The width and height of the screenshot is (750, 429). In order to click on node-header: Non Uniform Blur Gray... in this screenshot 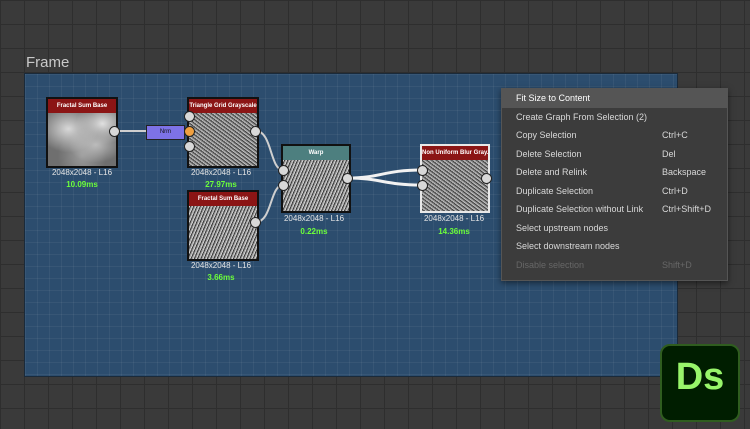, I will do `click(455, 153)`.